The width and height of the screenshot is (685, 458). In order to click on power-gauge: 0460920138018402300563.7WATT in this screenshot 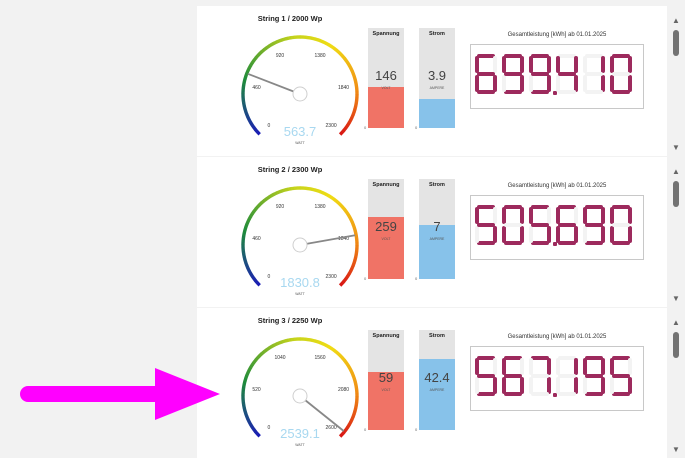, I will do `click(290, 90)`.